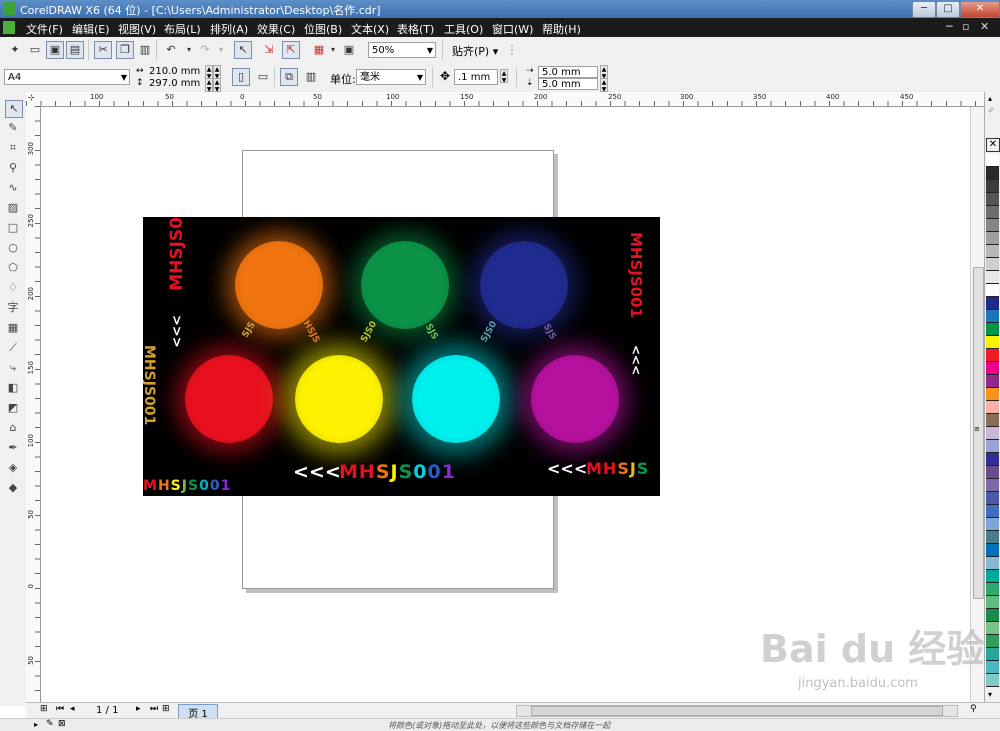 Image resolution: width=1000 pixels, height=731 pixels. I want to click on smart-fill-tool-icon: ▨, so click(13, 208).